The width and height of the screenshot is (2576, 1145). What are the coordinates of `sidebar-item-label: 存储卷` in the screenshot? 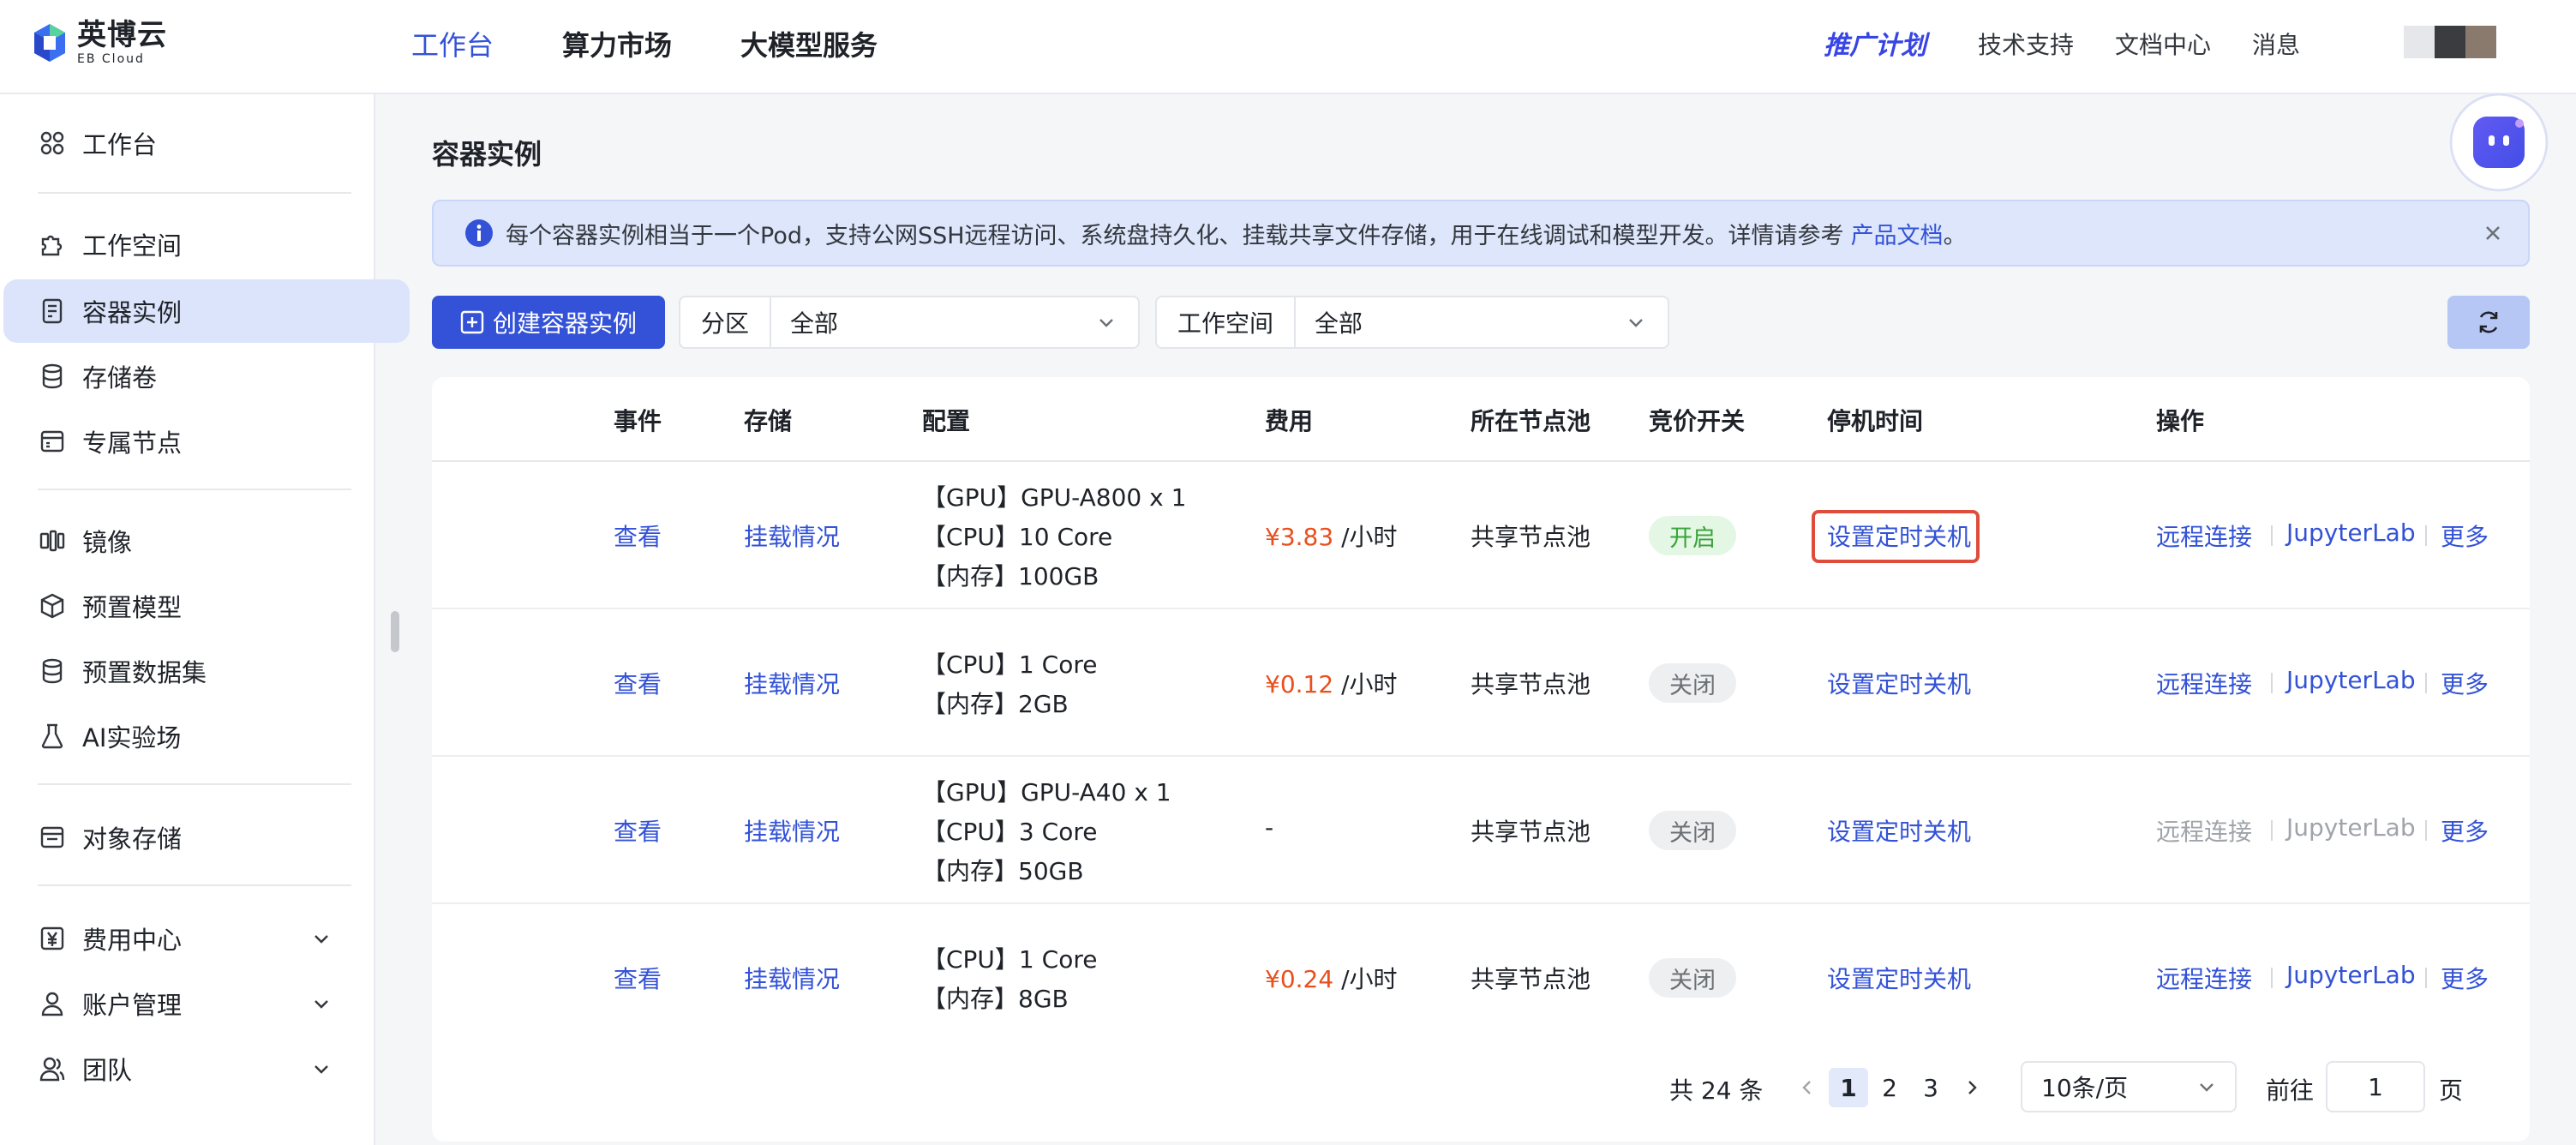 It's located at (120, 378).